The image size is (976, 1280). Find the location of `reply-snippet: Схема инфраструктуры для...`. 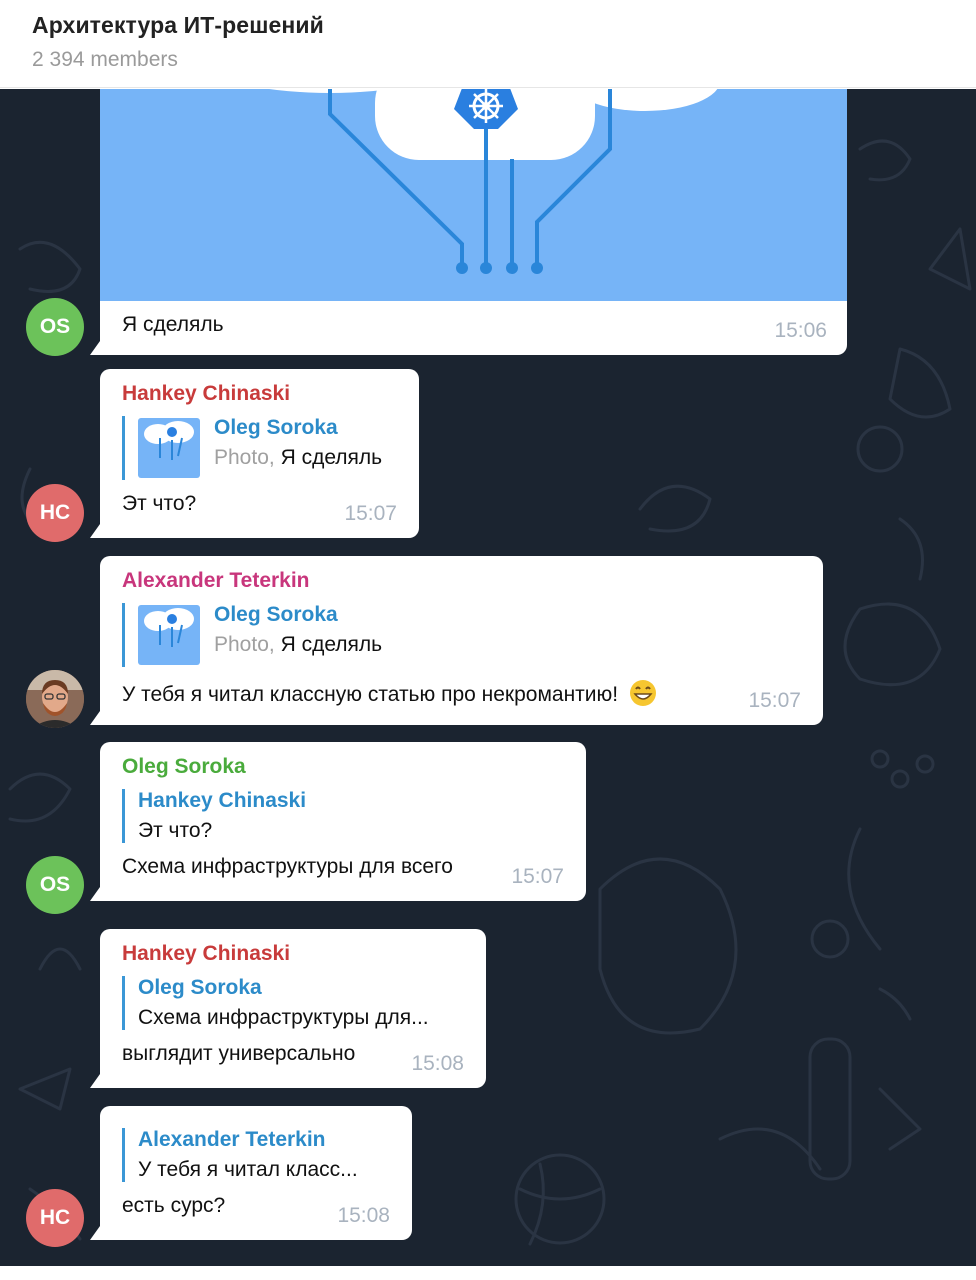

reply-snippet: Схема инфраструктуры для... is located at coordinates (283, 1017).